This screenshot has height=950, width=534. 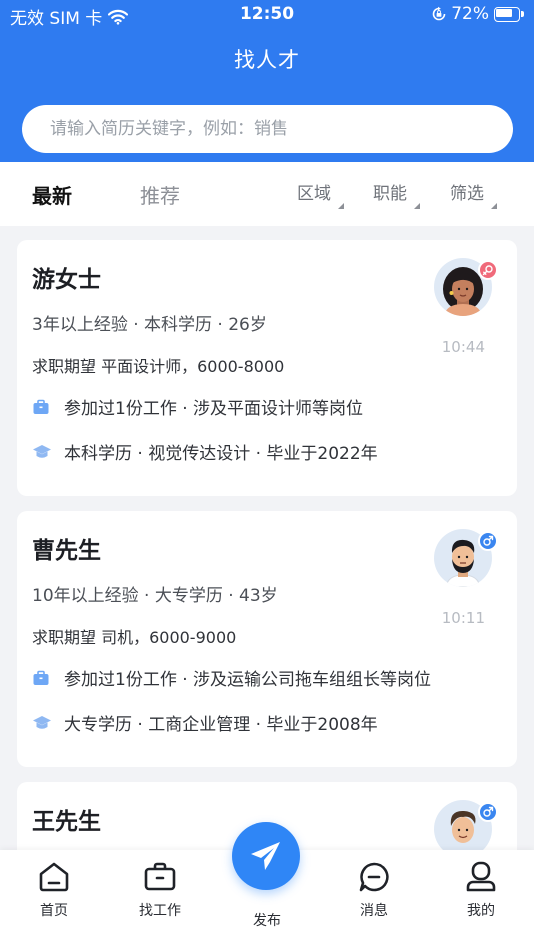 I want to click on update-time: 10:11, so click(x=463, y=618).